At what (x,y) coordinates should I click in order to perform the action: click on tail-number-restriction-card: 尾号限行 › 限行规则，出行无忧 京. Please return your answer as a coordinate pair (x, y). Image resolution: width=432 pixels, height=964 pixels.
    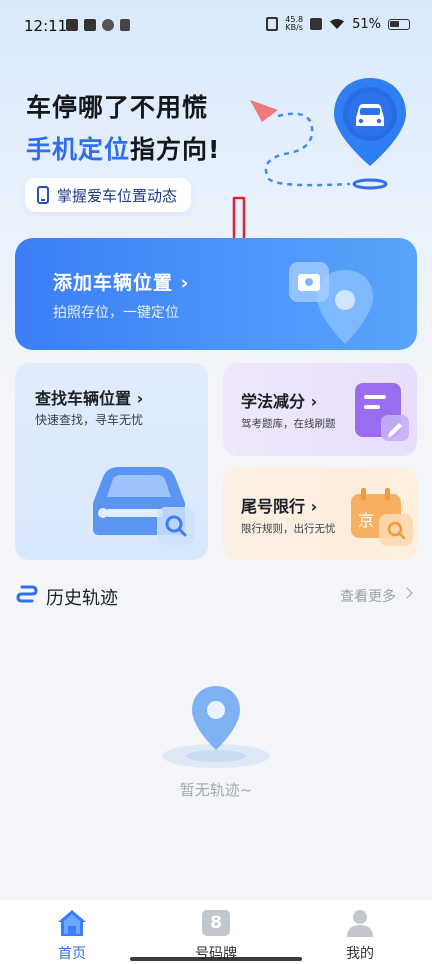
    Looking at the image, I should click on (320, 514).